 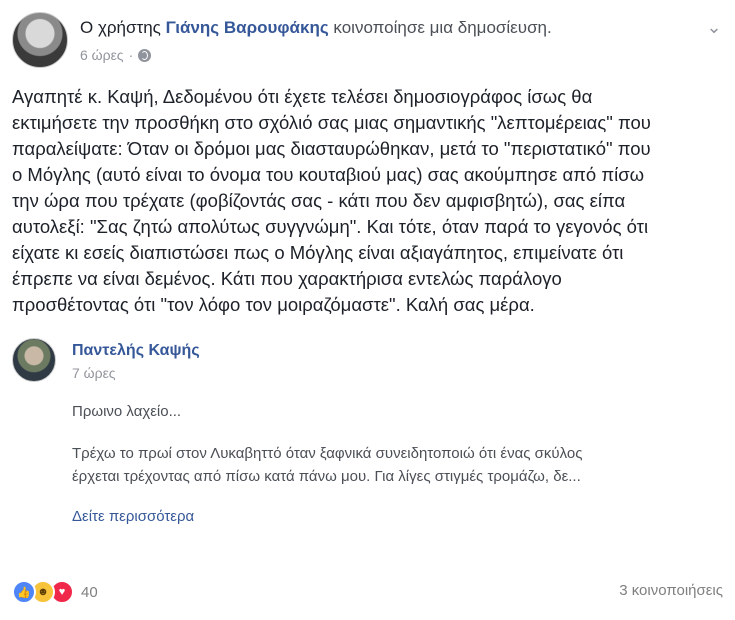 I want to click on shared-author-name-link: Παντελής Καψής, so click(x=136, y=351).